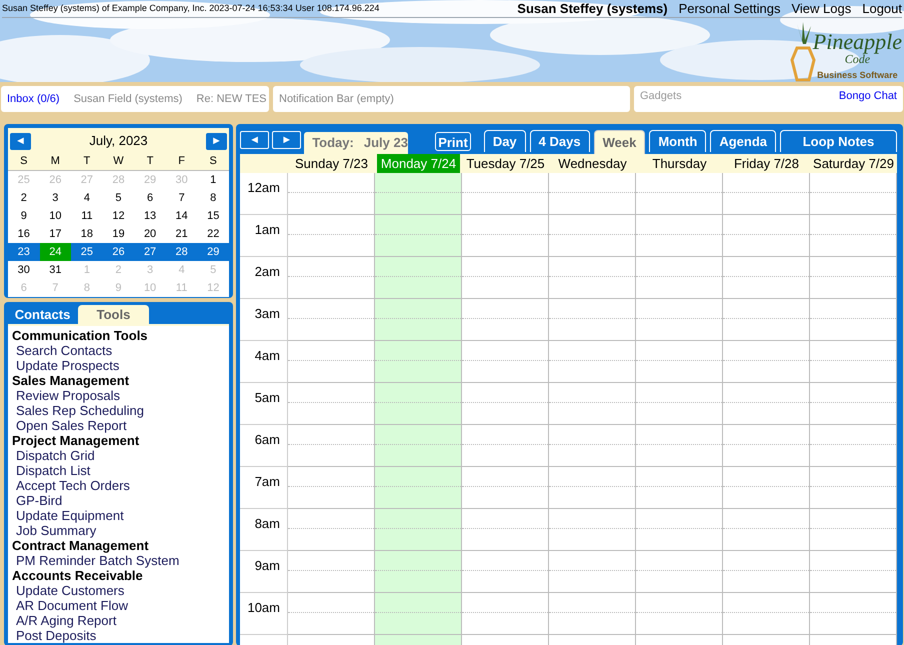 The height and width of the screenshot is (645, 904). Describe the element at coordinates (213, 216) in the screenshot. I see `day-cell: 15` at that location.